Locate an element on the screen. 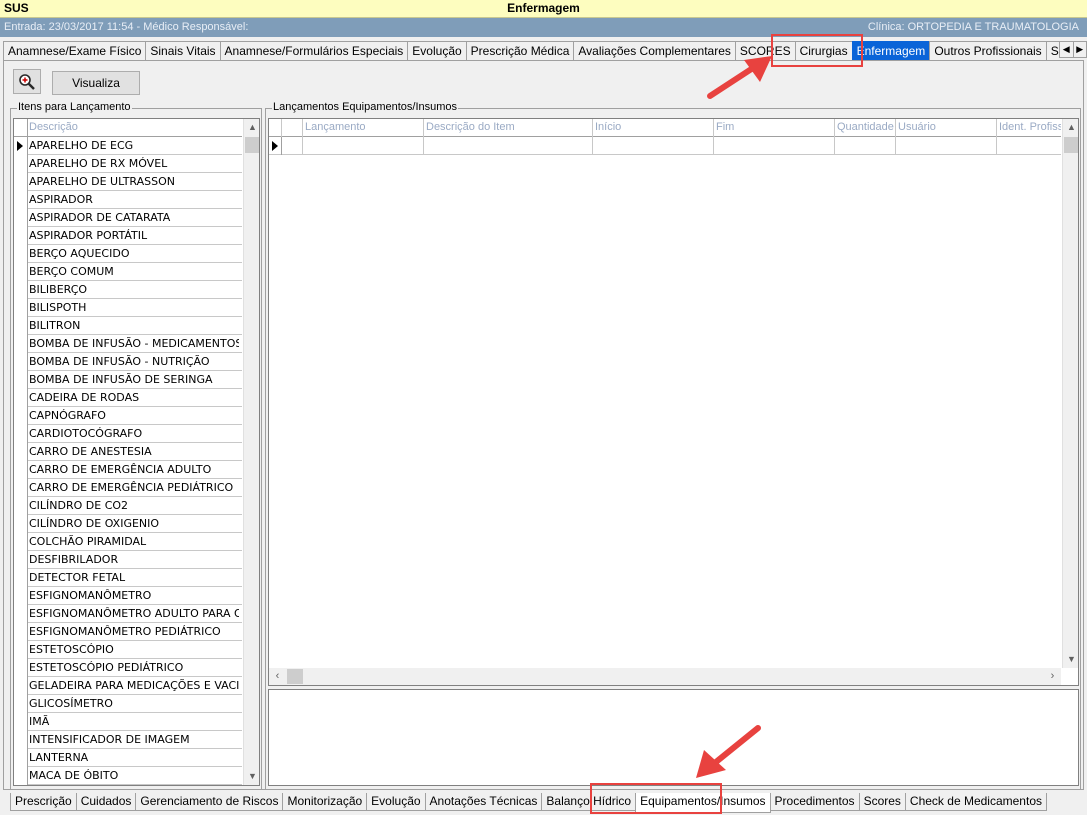 Image resolution: width=1087 pixels, height=815 pixels. list-item: COLCHÃO PIRAMIDAL is located at coordinates (128, 542).